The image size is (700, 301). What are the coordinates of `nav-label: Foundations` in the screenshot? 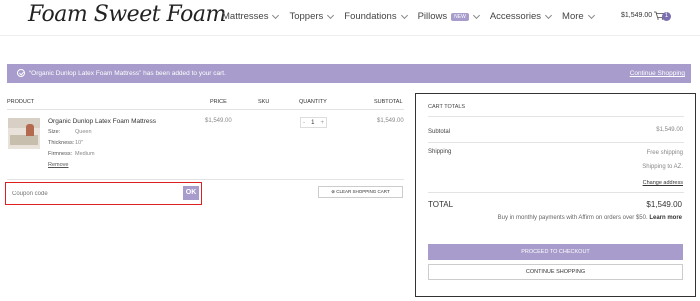 It's located at (370, 16).